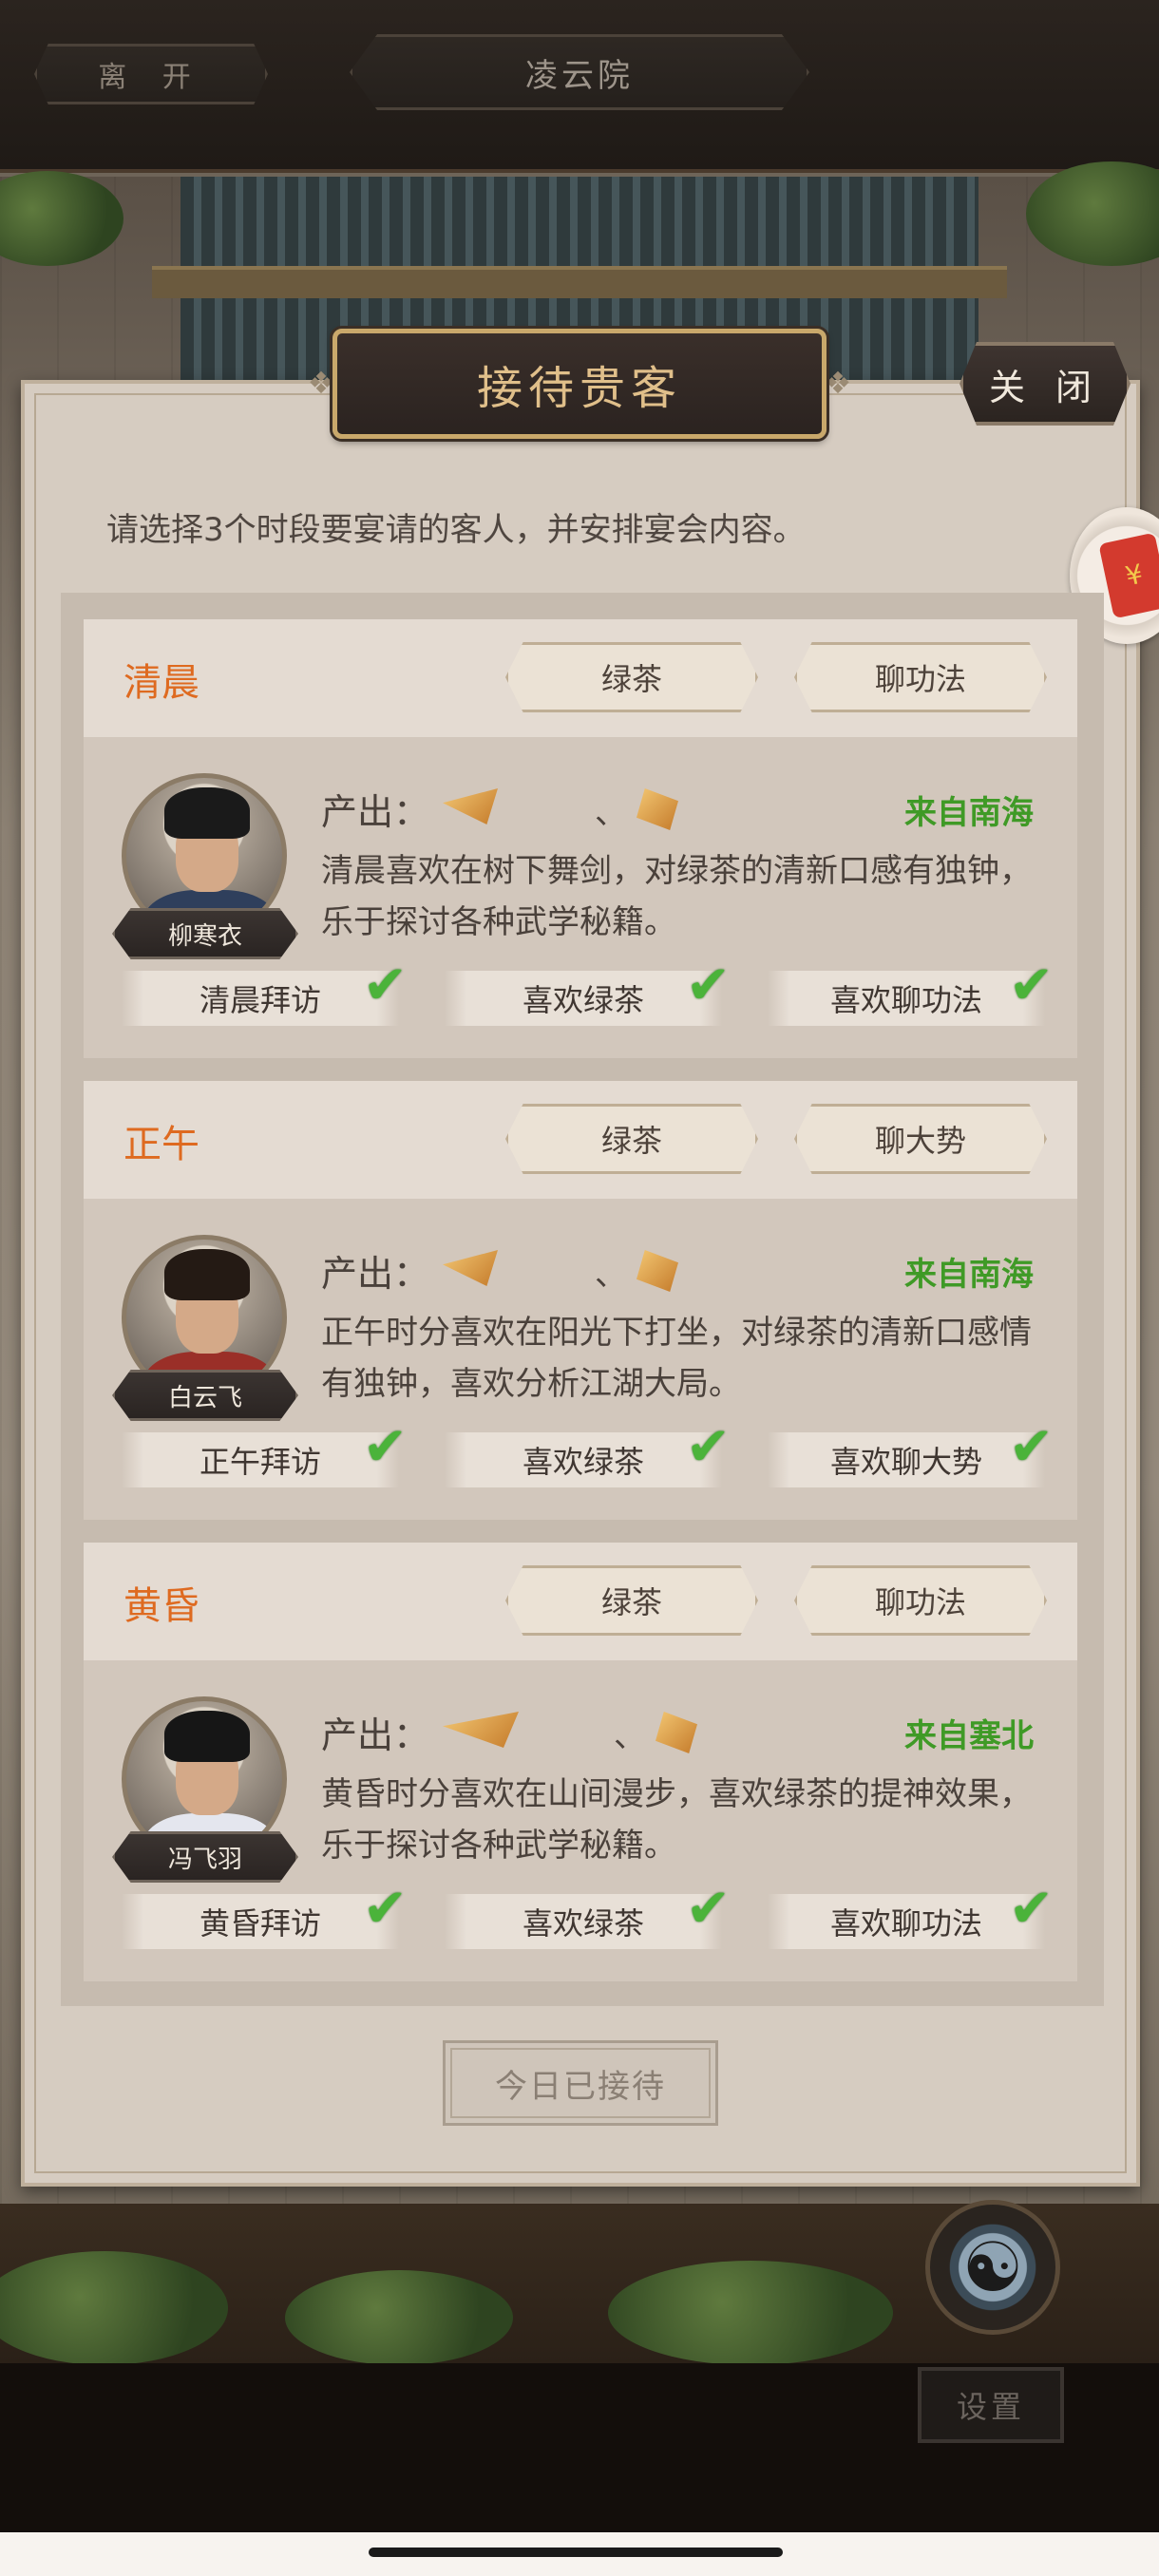 Image resolution: width=1159 pixels, height=2576 pixels. I want to click on dialog-title: 接待贵客, so click(579, 384).